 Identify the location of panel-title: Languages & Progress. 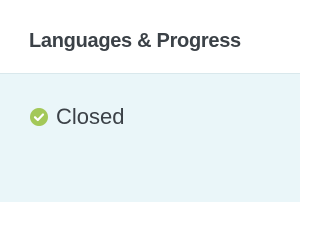
(135, 41).